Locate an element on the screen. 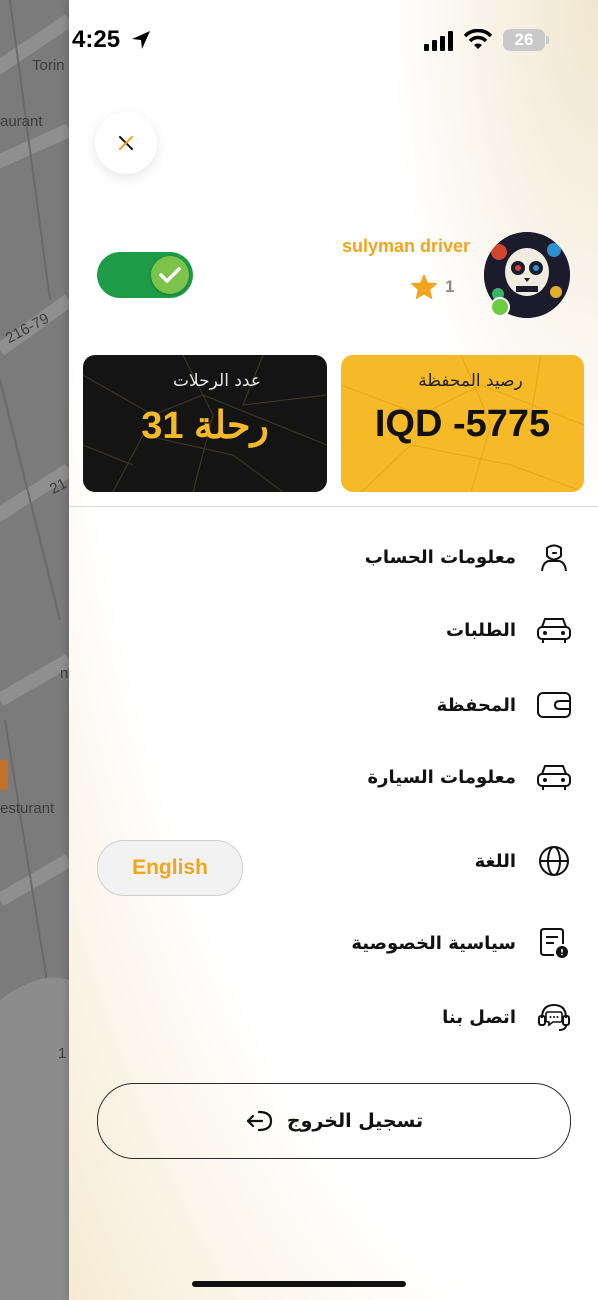  home-indicator is located at coordinates (299, 1284).